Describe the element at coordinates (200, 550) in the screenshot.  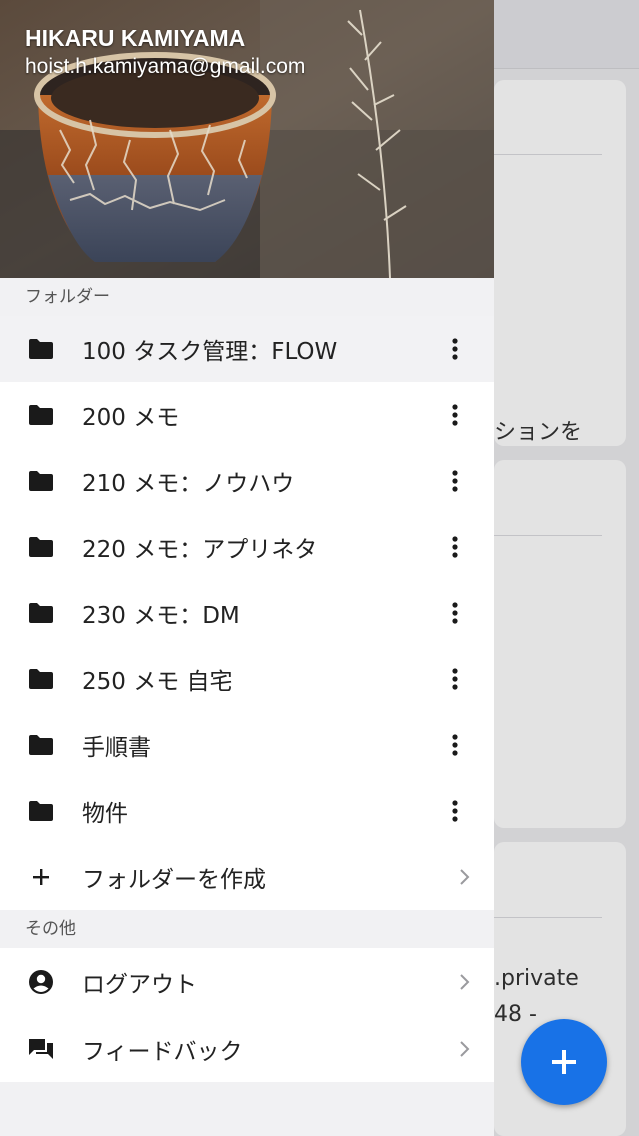
I see `folder-item-label: 220 メモ：アプリネタ` at that location.